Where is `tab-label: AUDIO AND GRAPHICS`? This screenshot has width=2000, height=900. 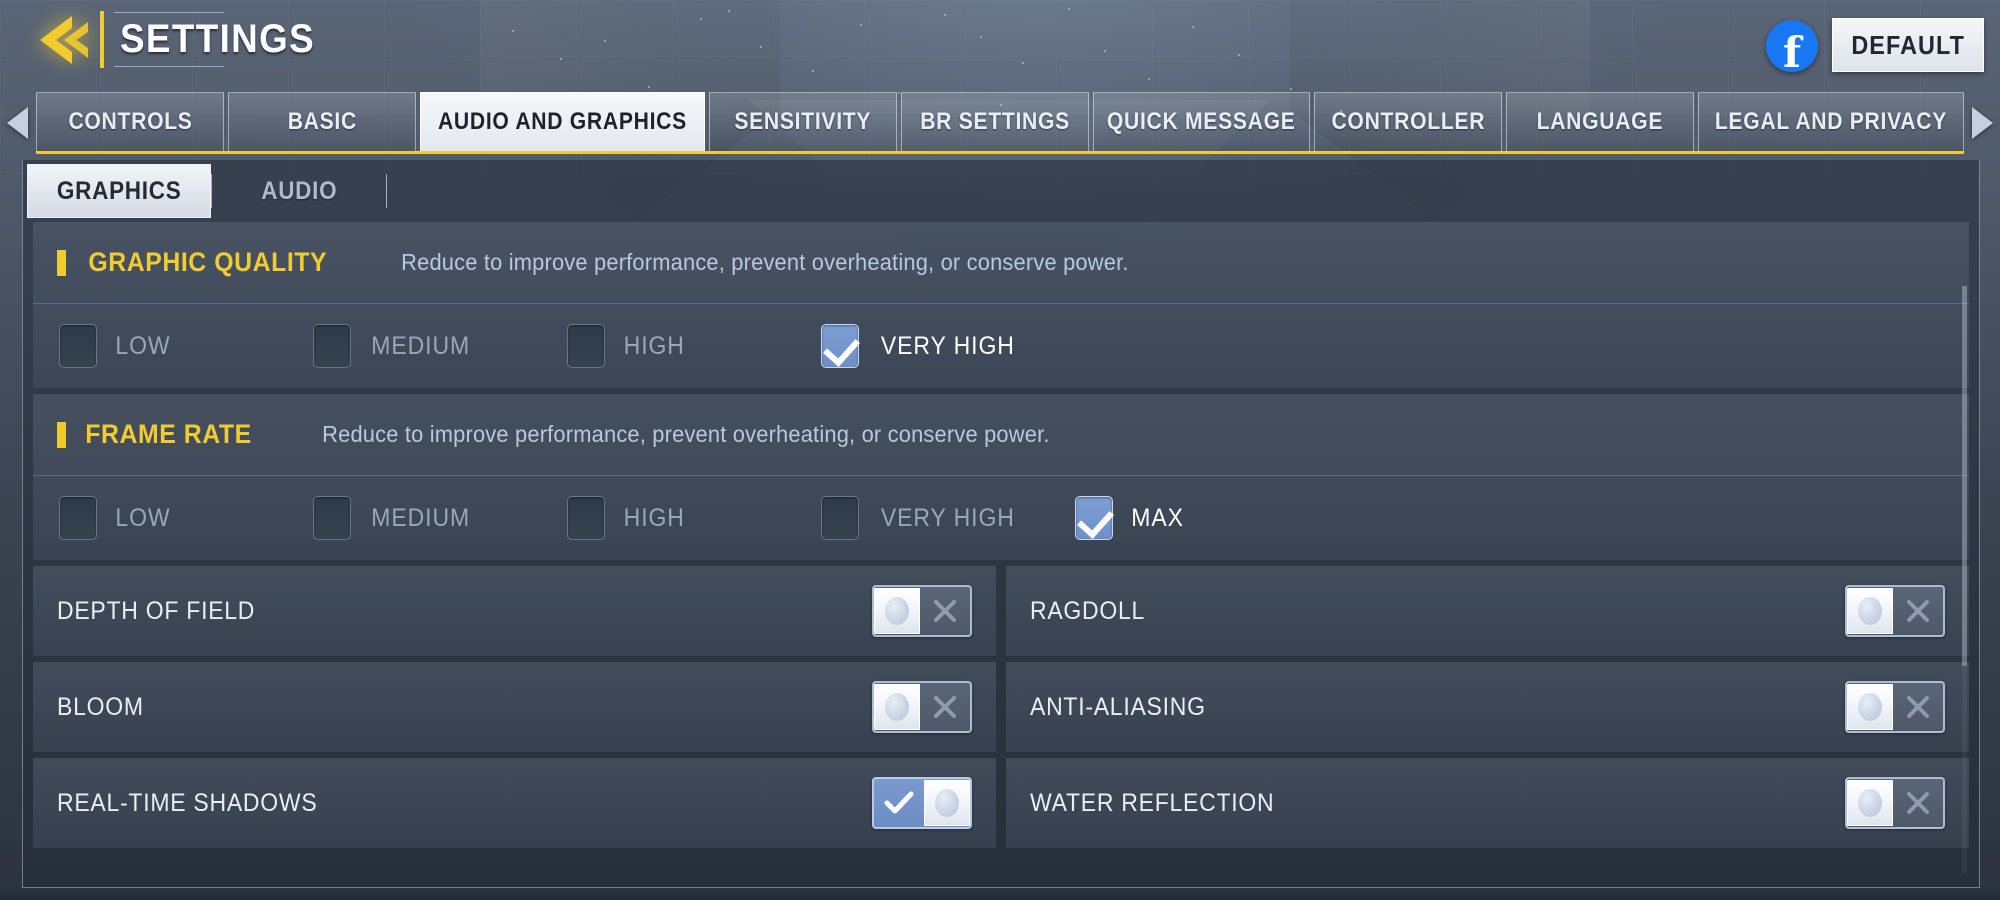
tab-label: AUDIO AND GRAPHICS is located at coordinates (563, 121).